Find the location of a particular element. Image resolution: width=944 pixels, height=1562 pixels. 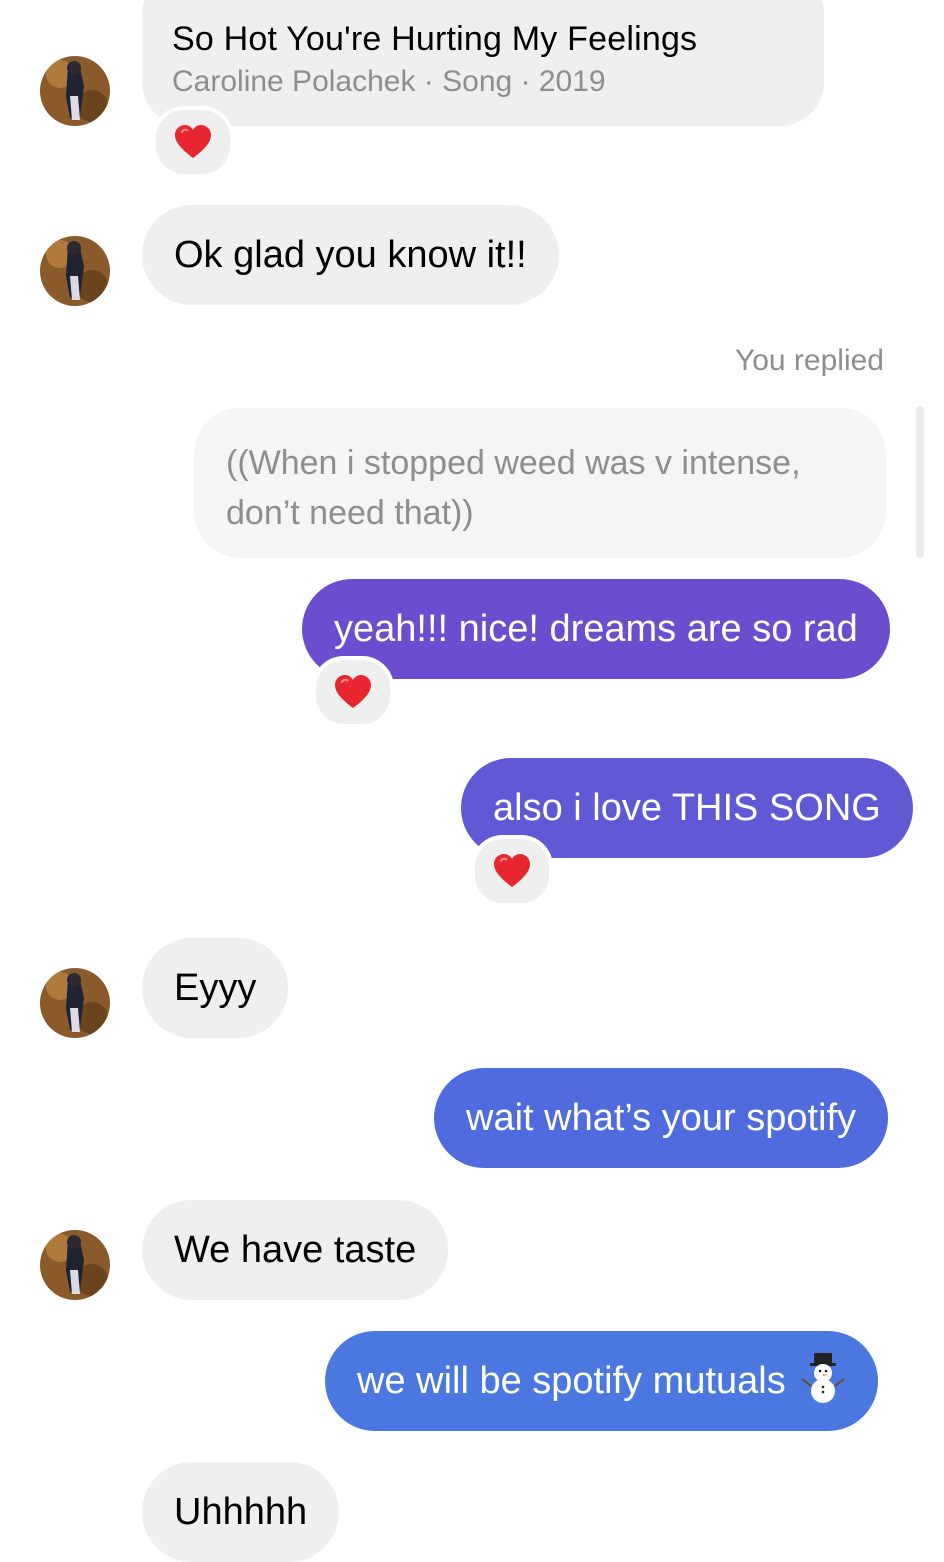

message-text: wait what’s your spotify is located at coordinates (661, 1118).